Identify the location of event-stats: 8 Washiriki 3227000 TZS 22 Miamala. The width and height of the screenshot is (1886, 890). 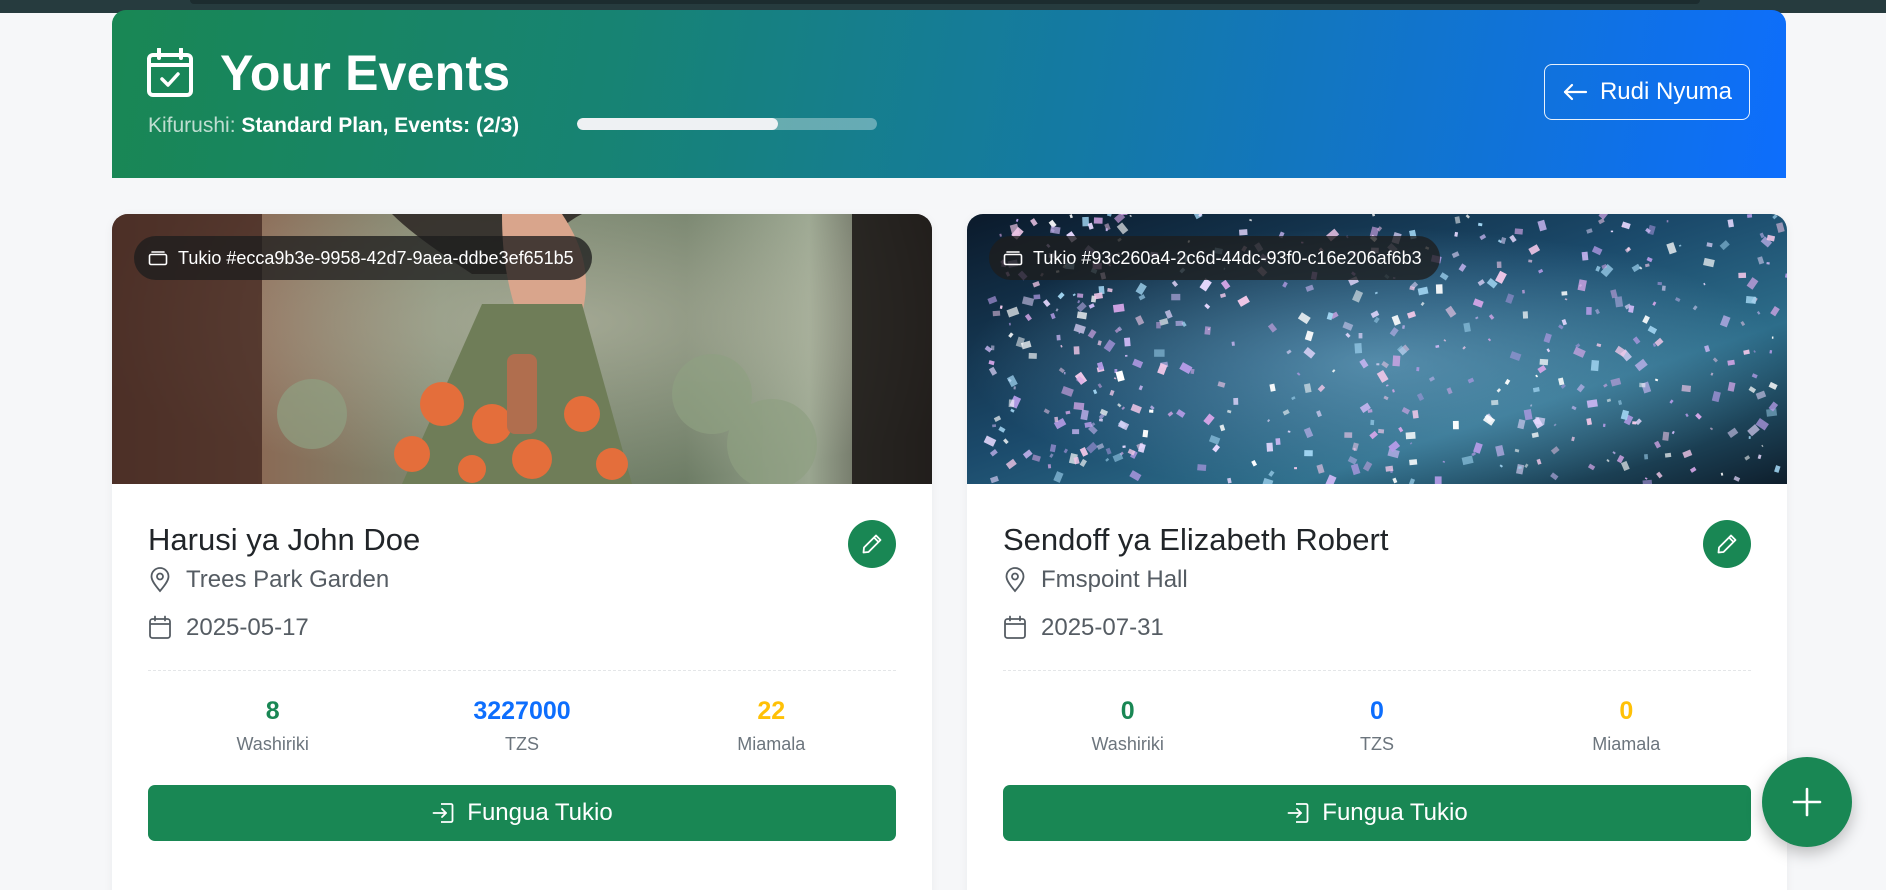
(522, 726).